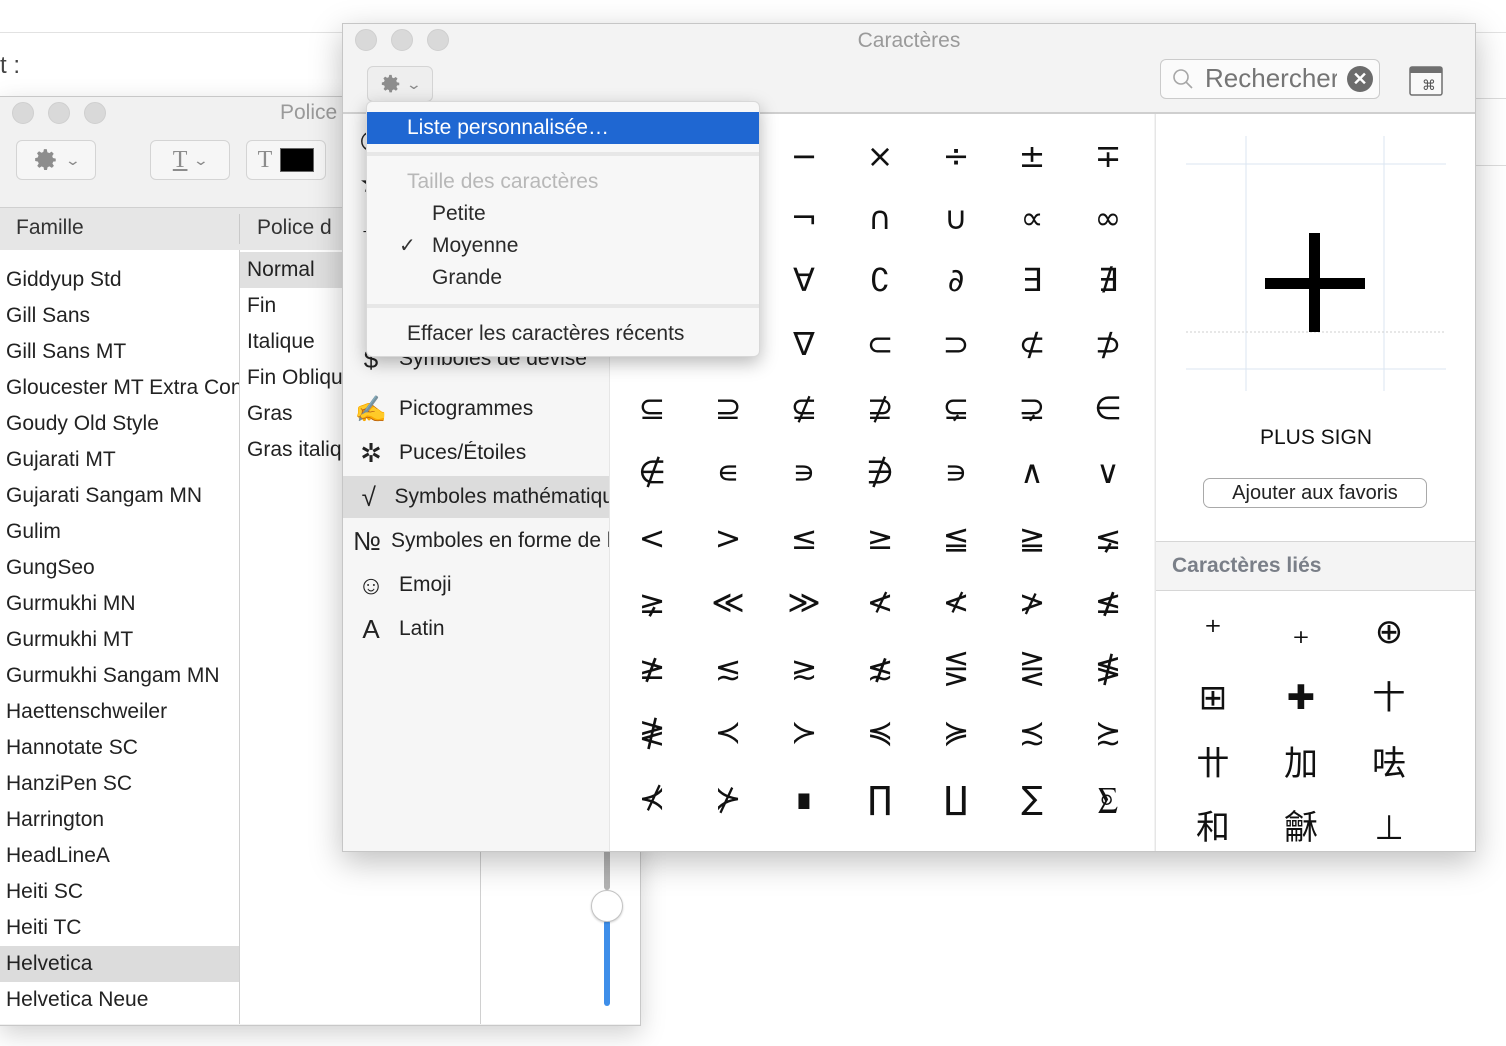 This screenshot has width=1506, height=1046. What do you see at coordinates (804, 218) in the screenshot?
I see `character-cell: ¬` at bounding box center [804, 218].